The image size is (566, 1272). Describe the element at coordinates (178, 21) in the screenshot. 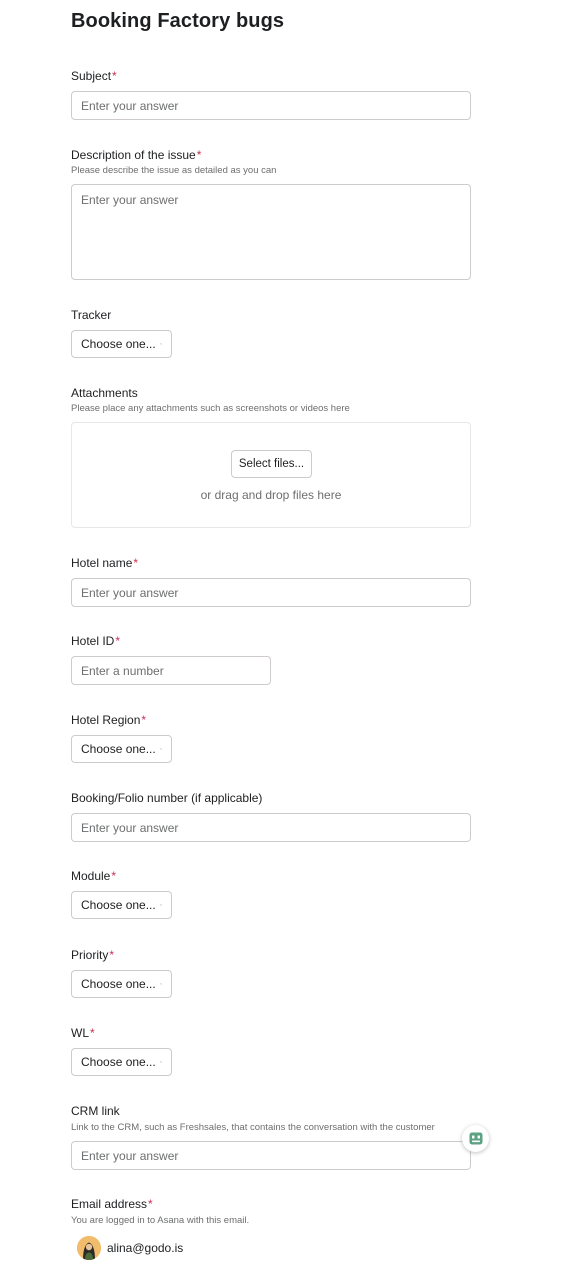

I see `form-title: Booking Factory bugs` at that location.